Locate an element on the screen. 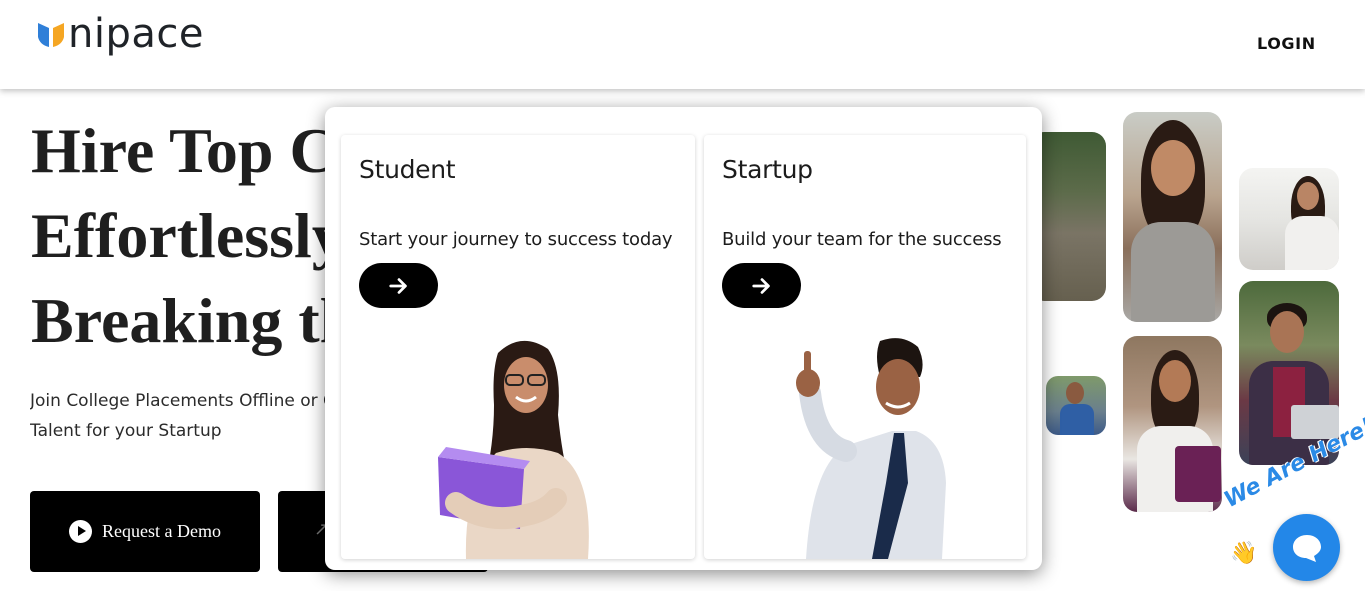 The height and width of the screenshot is (591, 1365). student-card-title: Student is located at coordinates (407, 169).